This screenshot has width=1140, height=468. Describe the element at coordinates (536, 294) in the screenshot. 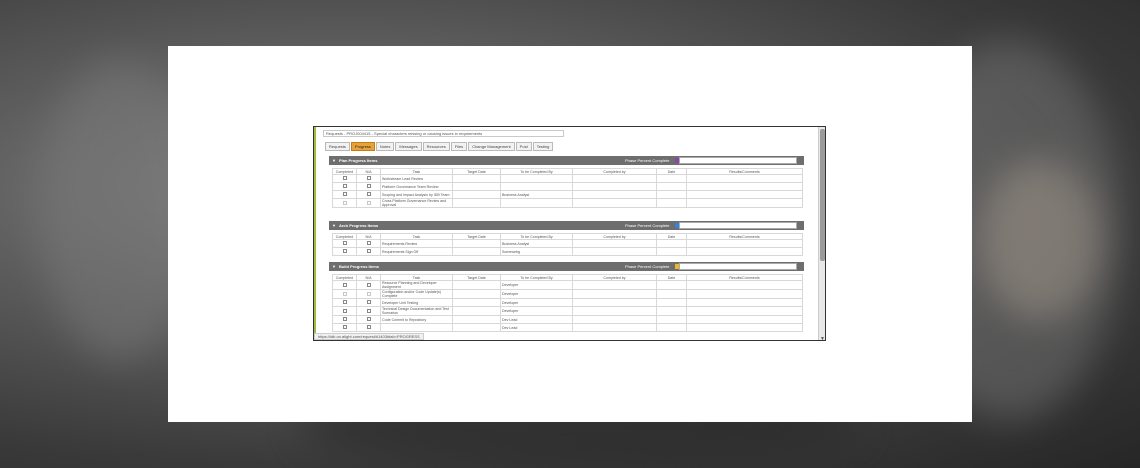

I see `to-be-completed-by-cell: Developer` at that location.